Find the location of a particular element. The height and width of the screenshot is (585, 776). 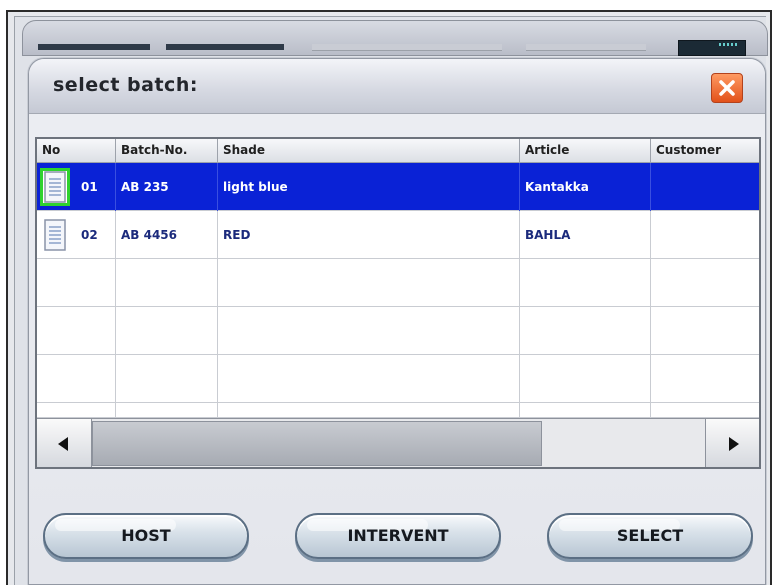

column-header-shade: Shade is located at coordinates (369, 150).